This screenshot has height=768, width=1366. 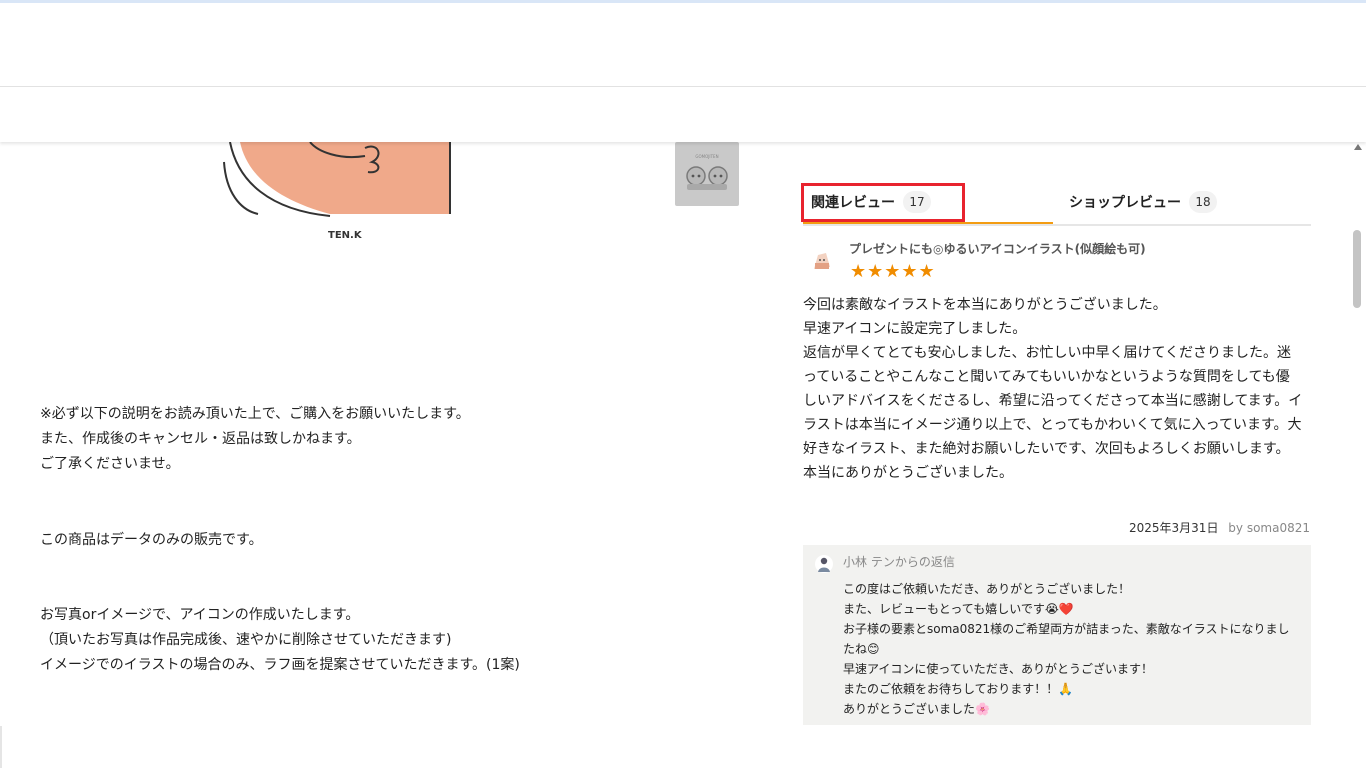 What do you see at coordinates (893, 271) in the screenshot?
I see `rating-stars: ★★★★★` at bounding box center [893, 271].